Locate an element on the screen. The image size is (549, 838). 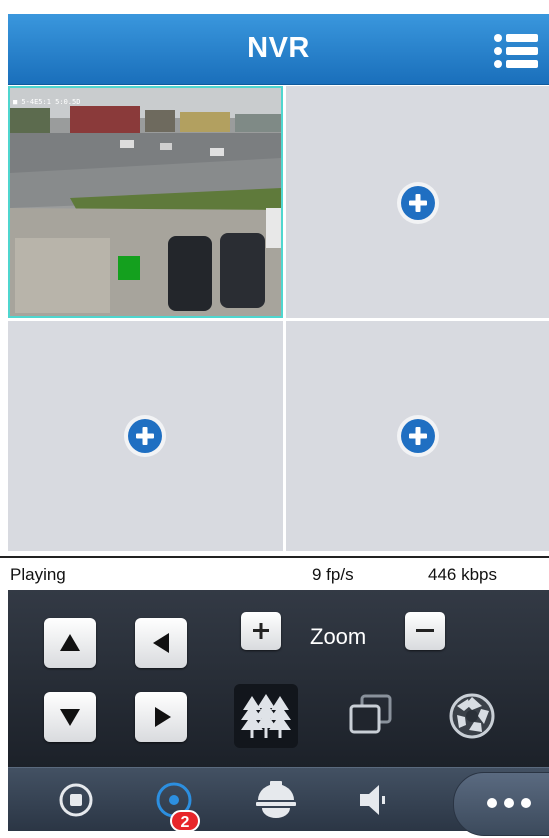
zoom-in-button is located at coordinates (261, 631).